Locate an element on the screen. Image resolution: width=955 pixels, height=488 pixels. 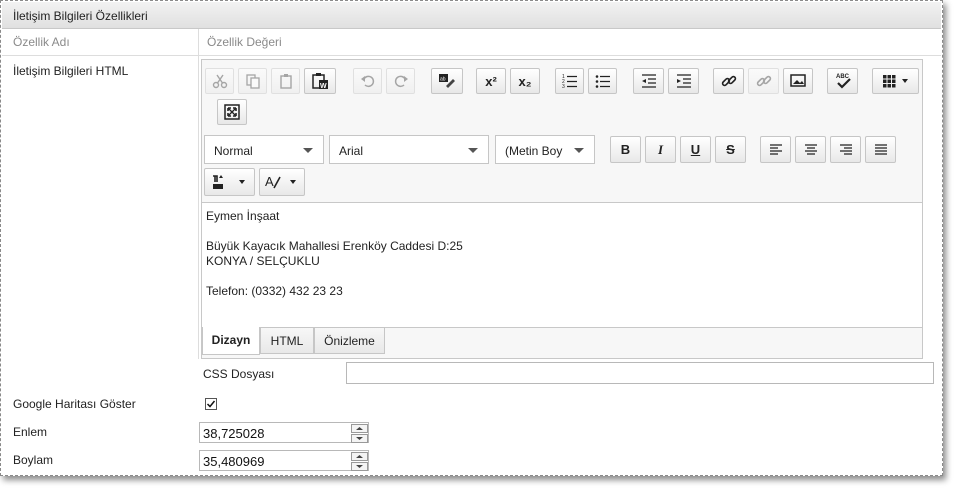
maximize-icon is located at coordinates (232, 112).